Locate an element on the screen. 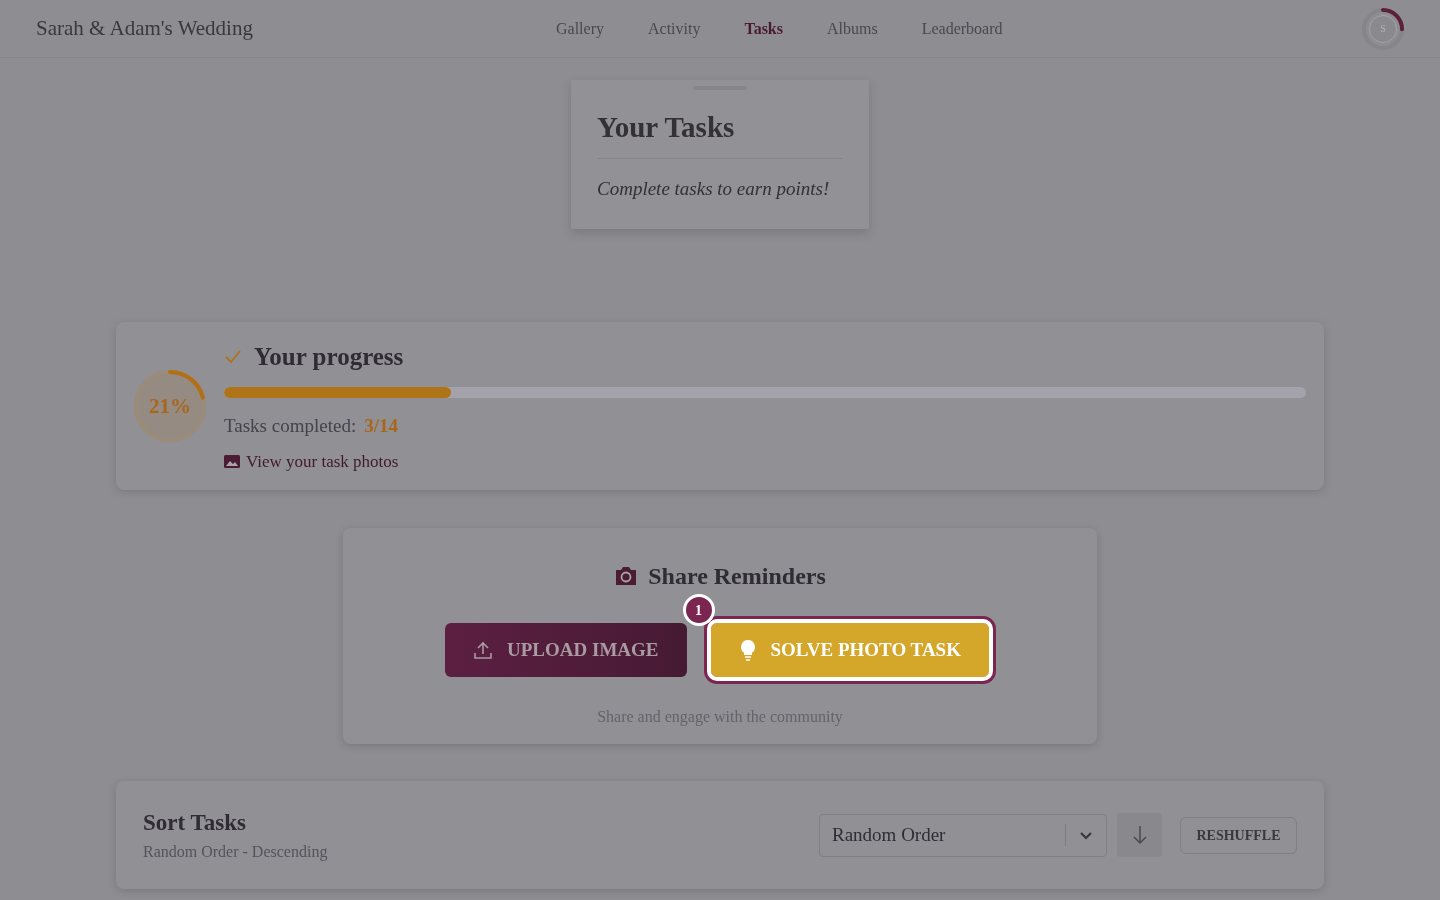 The image size is (1440, 900). intro-title: Your Tasks is located at coordinates (720, 132).